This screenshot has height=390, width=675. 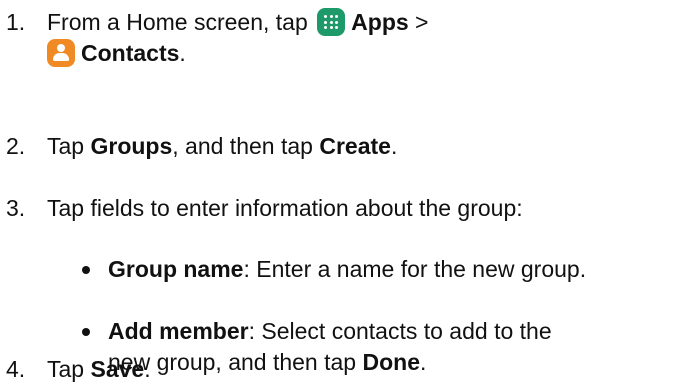 What do you see at coordinates (130, 53) in the screenshot?
I see `contacts-label: Contacts` at bounding box center [130, 53].